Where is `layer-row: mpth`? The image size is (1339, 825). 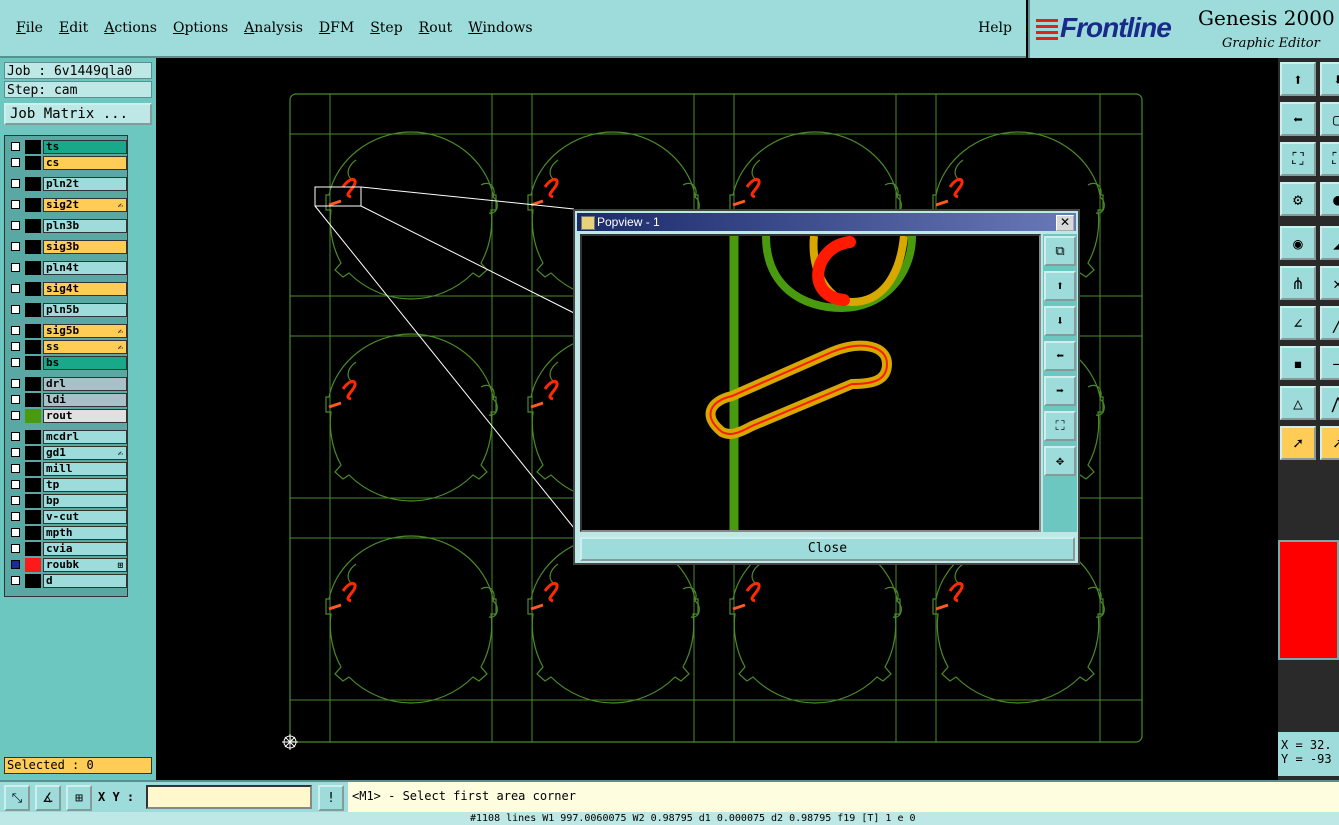 layer-row: mpth is located at coordinates (67, 533).